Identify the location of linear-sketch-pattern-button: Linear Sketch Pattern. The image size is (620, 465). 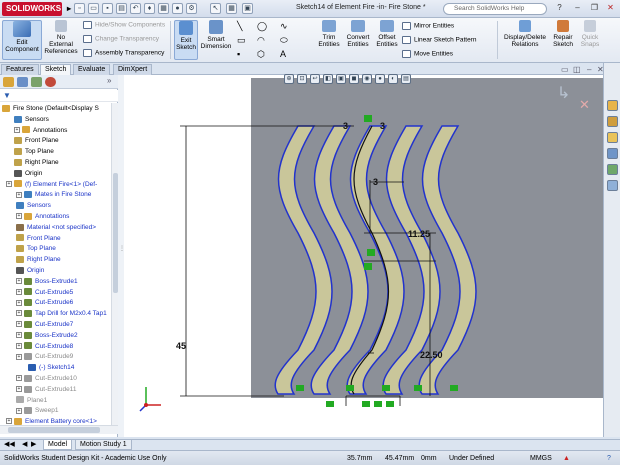
(439, 40).